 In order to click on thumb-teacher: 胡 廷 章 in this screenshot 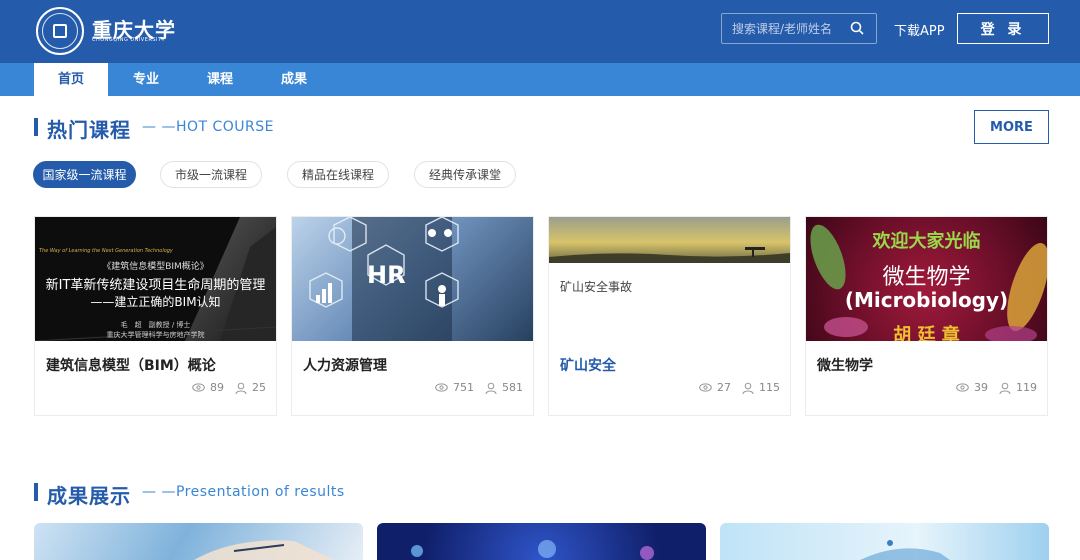, I will do `click(926, 333)`.